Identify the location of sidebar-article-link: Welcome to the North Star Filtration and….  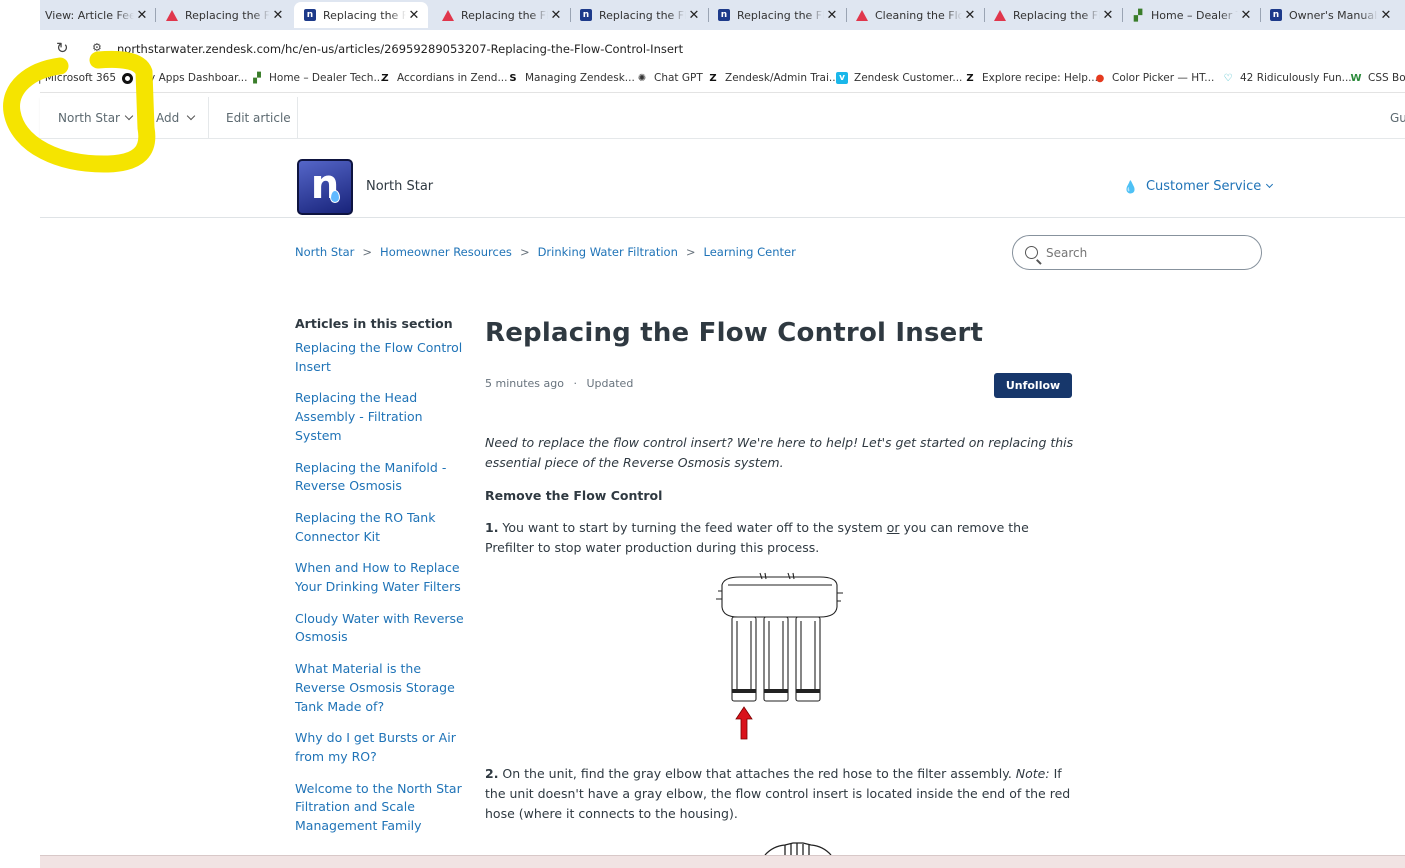
(382, 808).